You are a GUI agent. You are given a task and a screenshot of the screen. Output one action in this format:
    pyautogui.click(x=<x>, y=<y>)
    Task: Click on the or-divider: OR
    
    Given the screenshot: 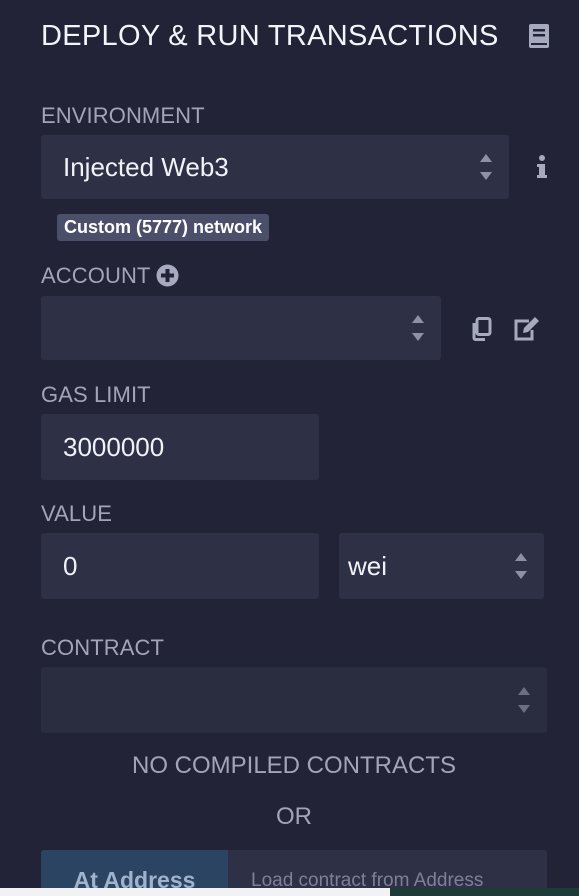 What is the action you would take?
    pyautogui.click(x=294, y=816)
    